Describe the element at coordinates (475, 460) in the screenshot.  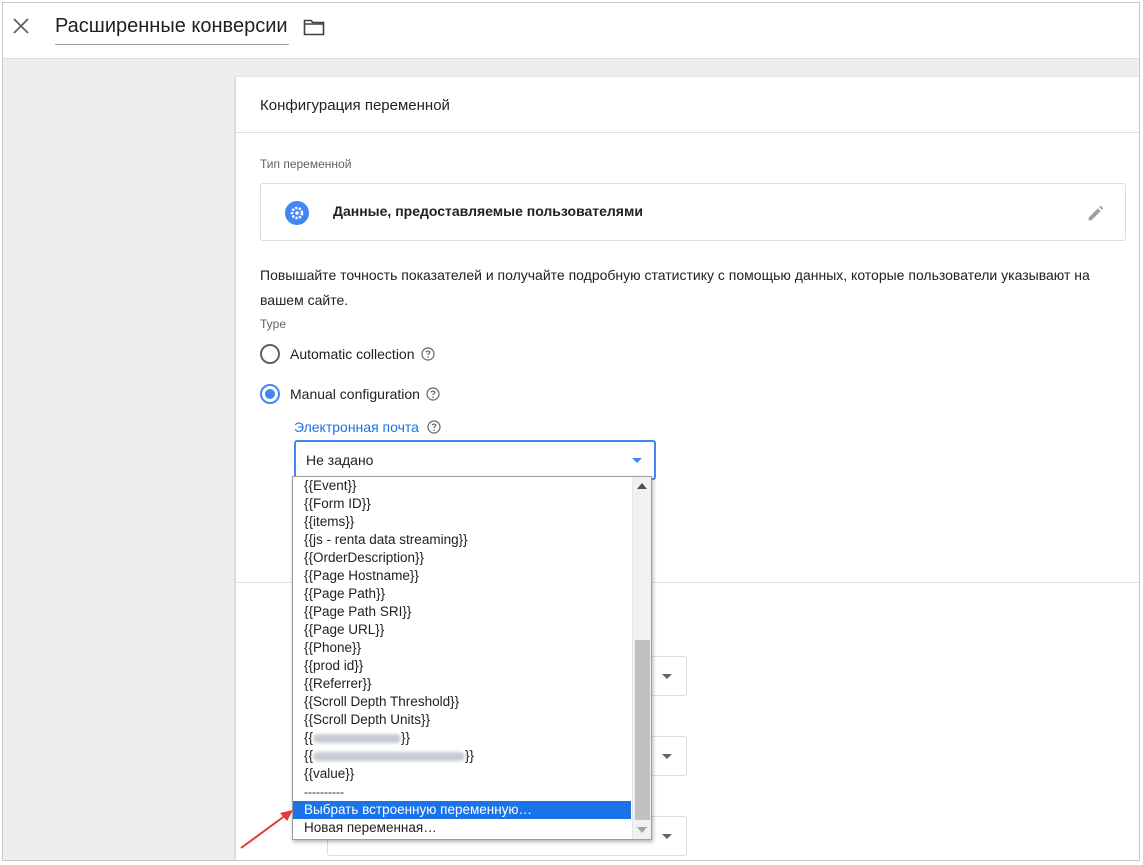
I see `email-select: Не задано` at that location.